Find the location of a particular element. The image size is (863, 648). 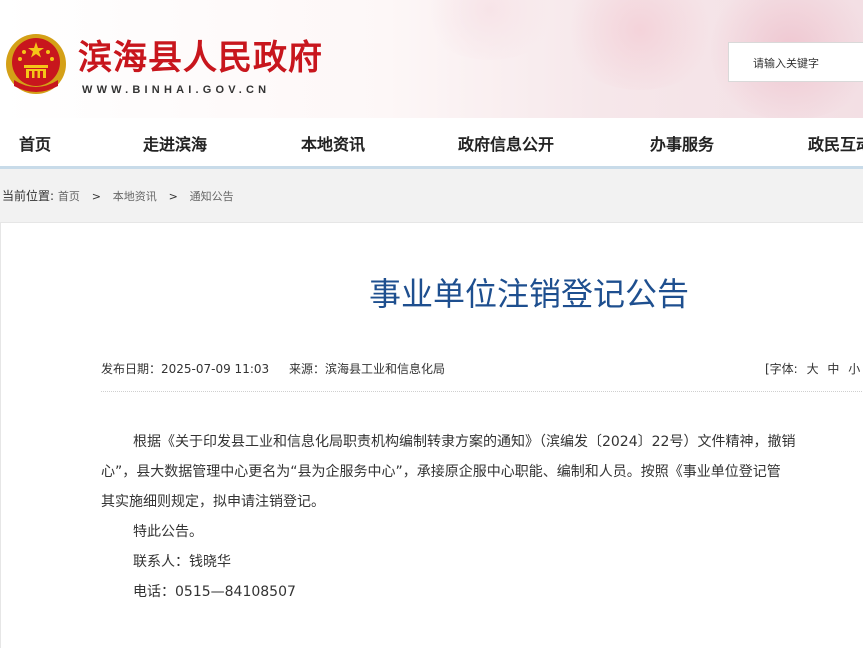

publish-date: 发布日期：2025-07-09 11:03 is located at coordinates (185, 369).